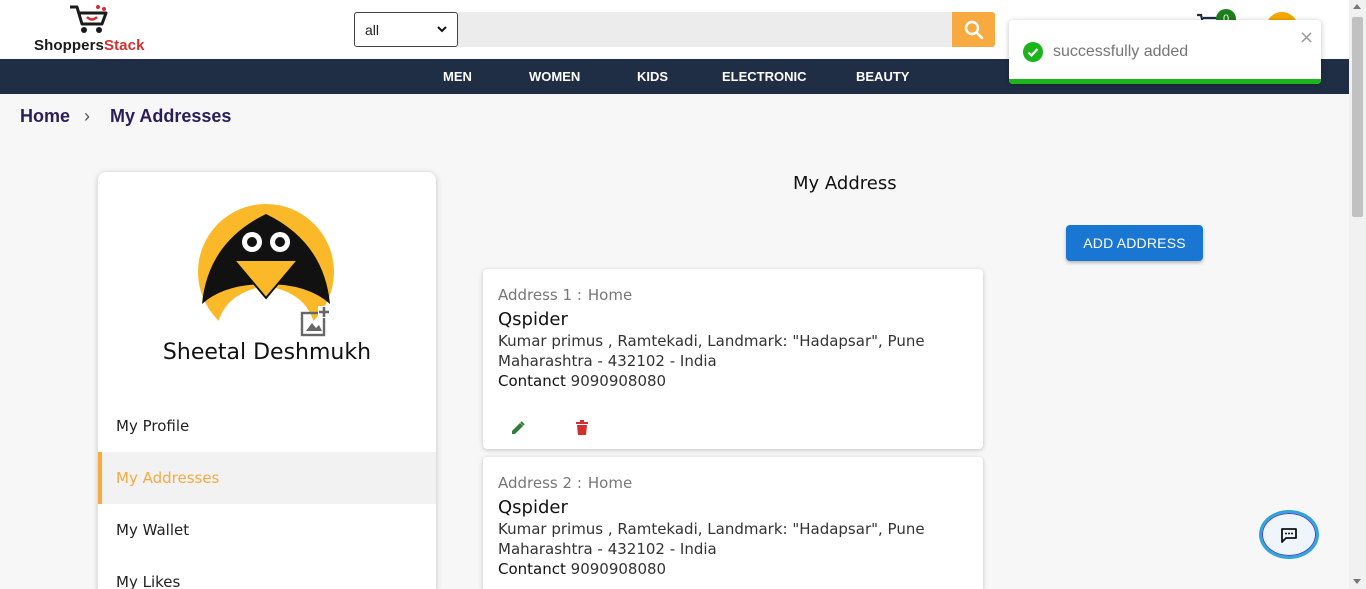  I want to click on logo-text: ShoppersStack, so click(89, 45).